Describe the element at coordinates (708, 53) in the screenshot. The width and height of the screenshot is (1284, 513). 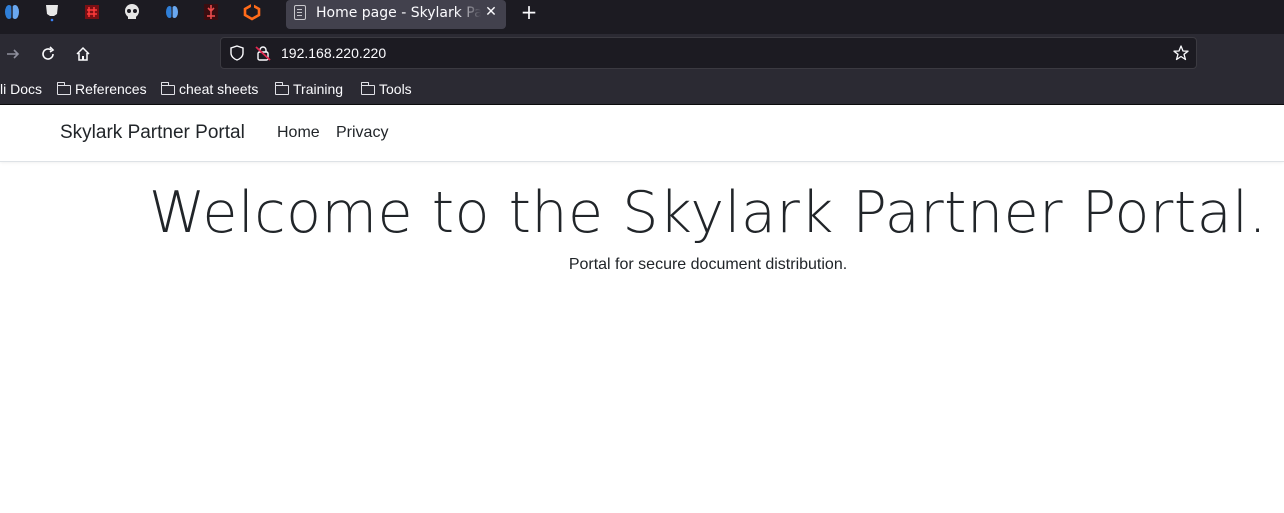
I see `address-bar: 192.168.220.220` at that location.